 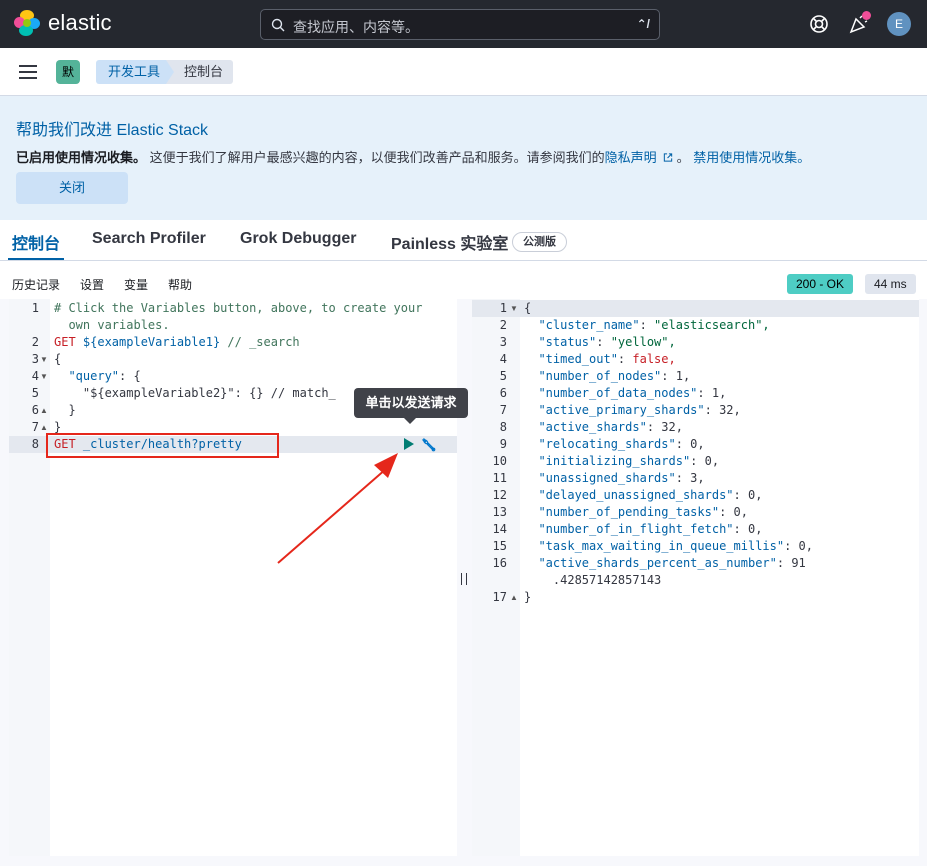 I want to click on output-code-line: }, so click(x=528, y=597).